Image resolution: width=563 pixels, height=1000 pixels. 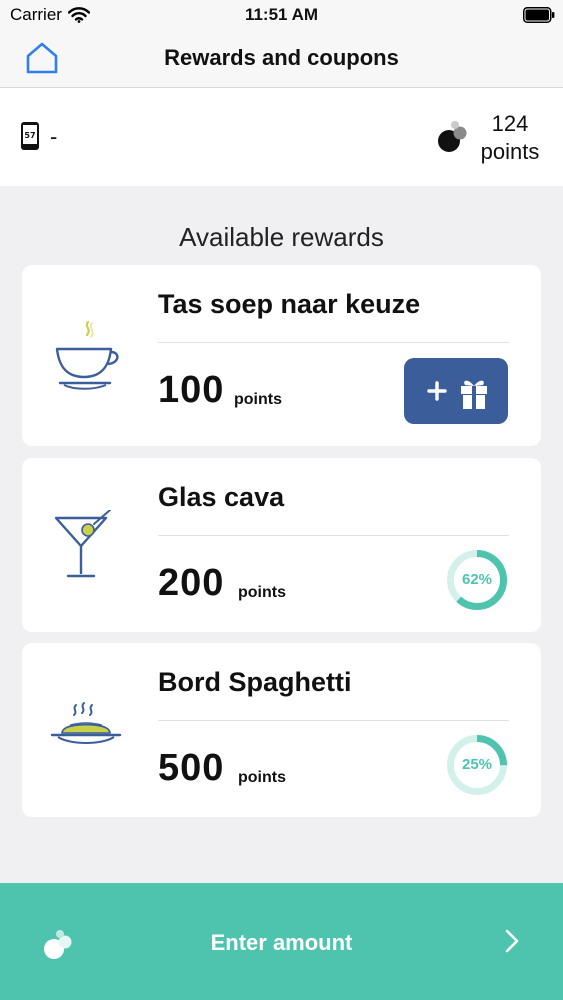 What do you see at coordinates (289, 304) in the screenshot?
I see `reward-title: Tas soep naar keuze` at bounding box center [289, 304].